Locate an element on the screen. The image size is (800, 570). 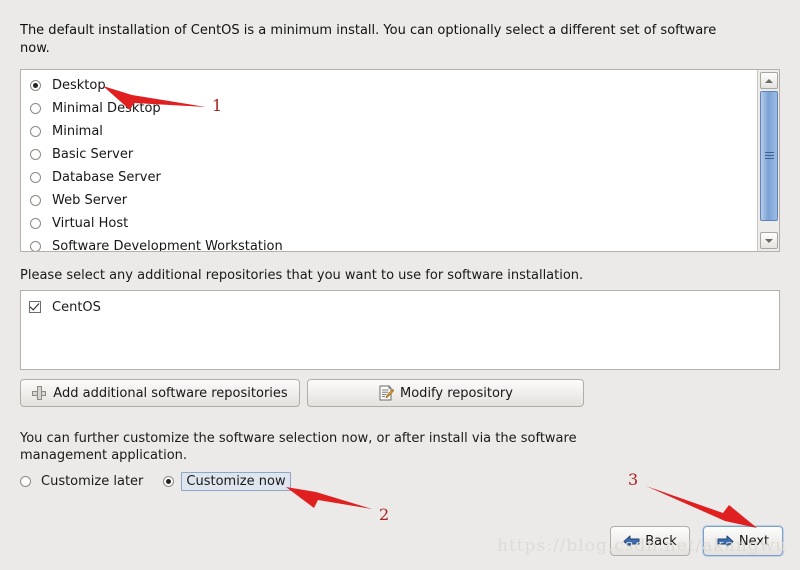
list-item: Basic Server is located at coordinates (389, 154).